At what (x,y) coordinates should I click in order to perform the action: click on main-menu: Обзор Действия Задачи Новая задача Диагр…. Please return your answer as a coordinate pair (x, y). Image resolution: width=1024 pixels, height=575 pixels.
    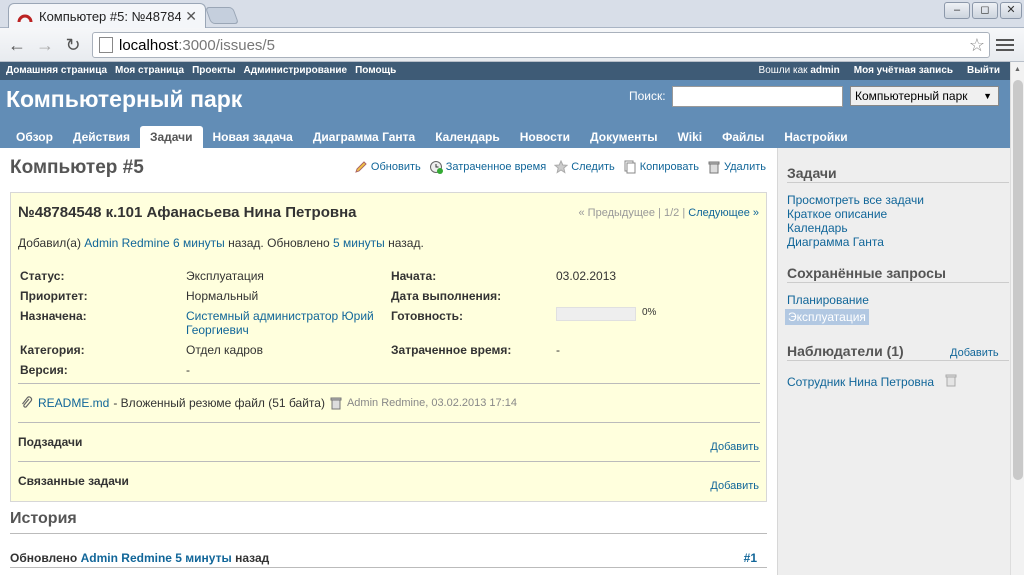
    Looking at the image, I should click on (432, 137).